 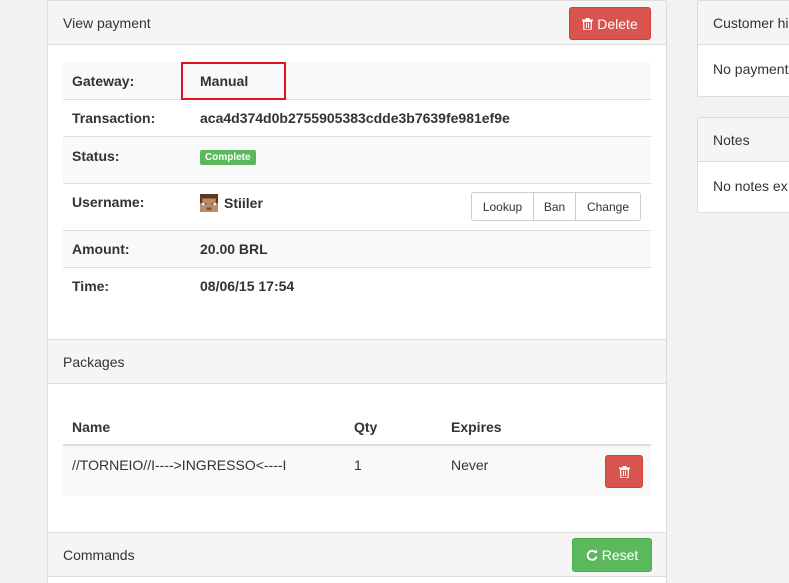 What do you see at coordinates (357, 80) in the screenshot?
I see `gateway-row: Gateway: Manual` at bounding box center [357, 80].